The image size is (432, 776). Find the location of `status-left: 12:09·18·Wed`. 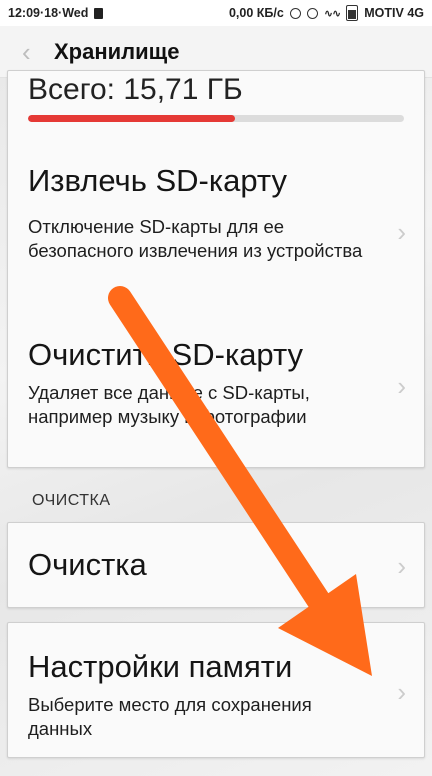

status-left: 12:09·18·Wed is located at coordinates (56, 13).